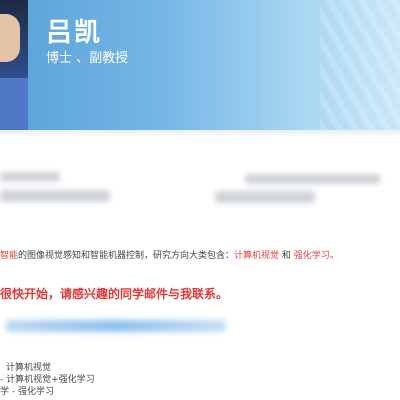 This screenshot has height=400, width=400. What do you see at coordinates (116, 326) in the screenshot?
I see `email-link-redacted` at bounding box center [116, 326].